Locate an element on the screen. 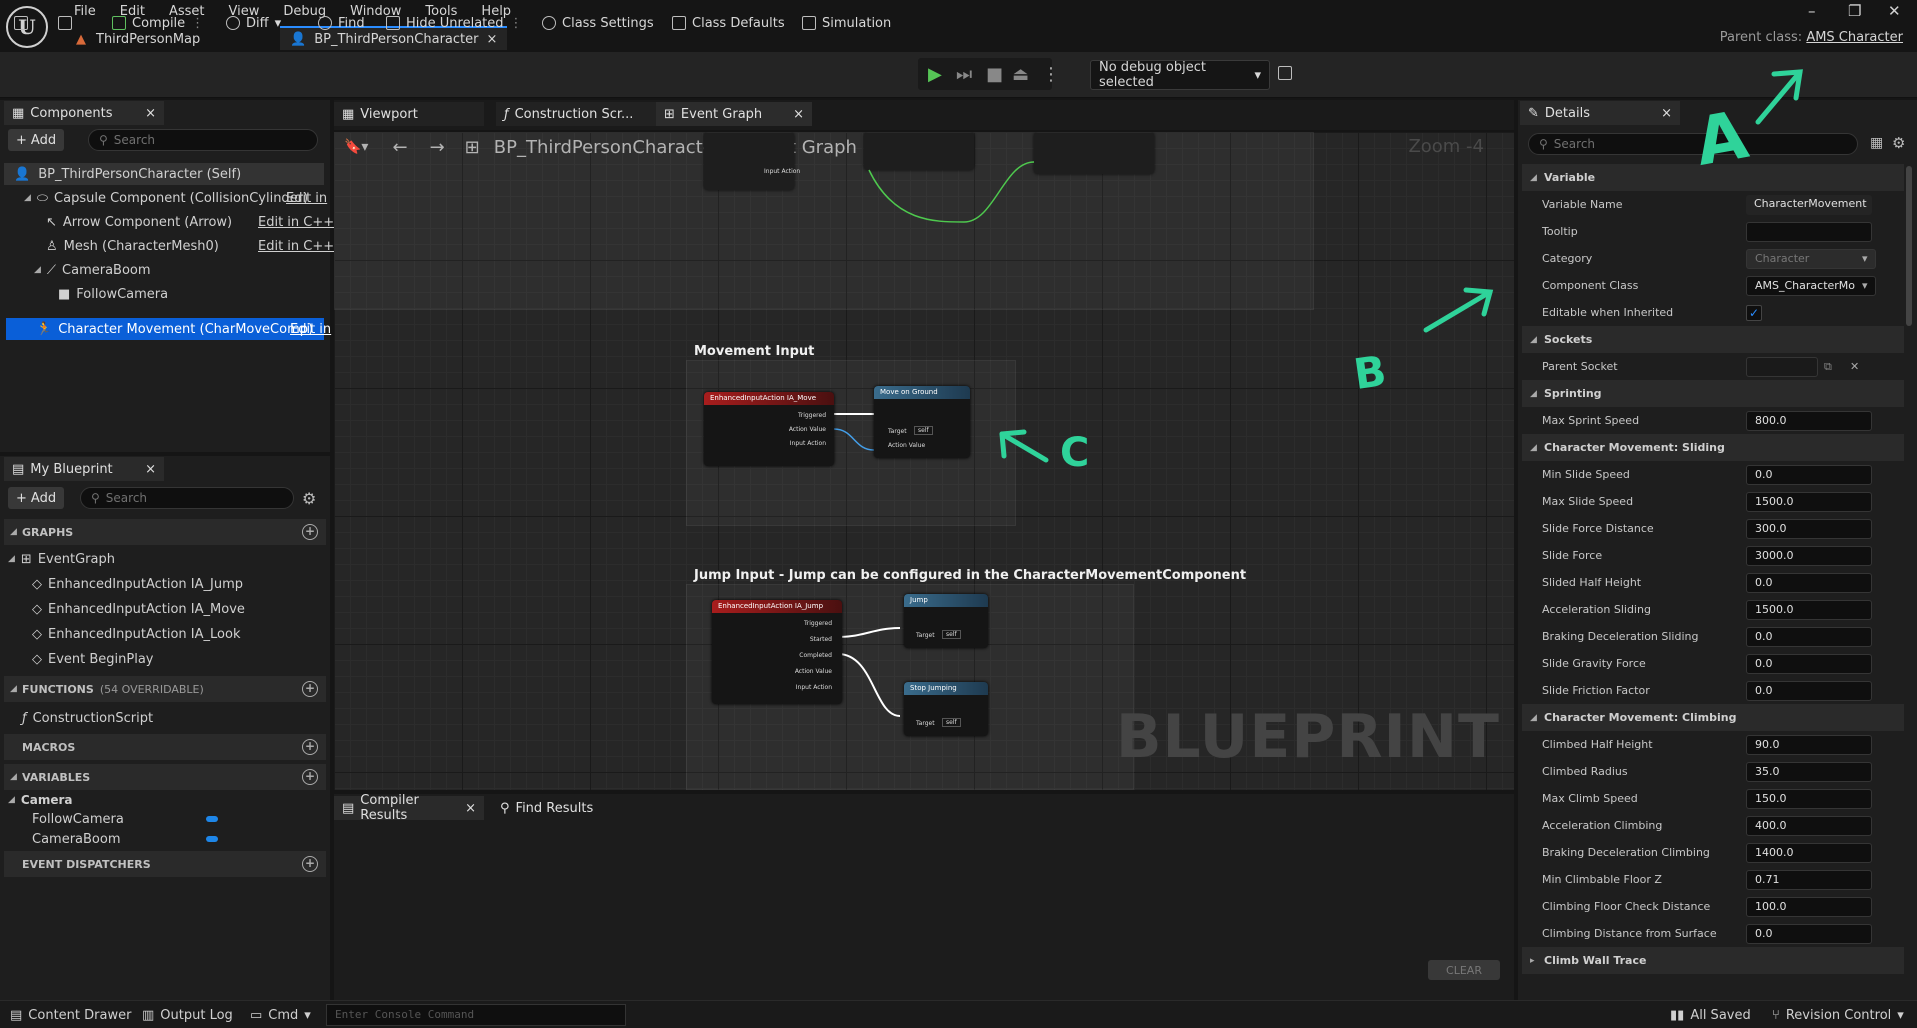  console-command-input: Enter Console Command is located at coordinates (476, 1015).